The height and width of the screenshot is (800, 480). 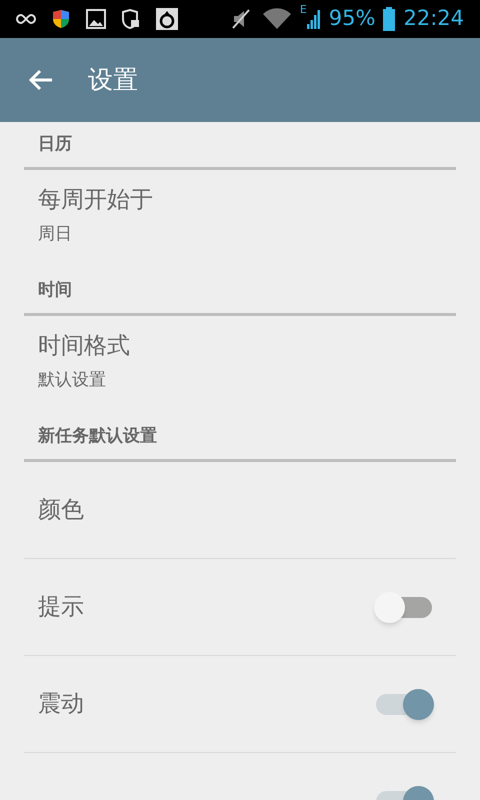 What do you see at coordinates (131, 19) in the screenshot?
I see `shield-lock-icon` at bounding box center [131, 19].